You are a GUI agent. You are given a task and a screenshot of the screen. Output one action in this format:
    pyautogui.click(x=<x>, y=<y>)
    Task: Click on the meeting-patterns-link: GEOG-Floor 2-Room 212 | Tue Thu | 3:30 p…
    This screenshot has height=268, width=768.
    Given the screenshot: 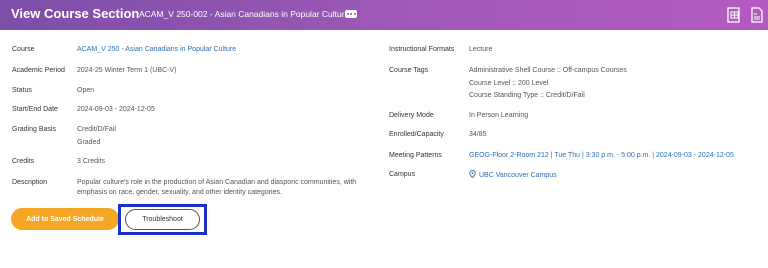 What is the action you would take?
    pyautogui.click(x=601, y=155)
    